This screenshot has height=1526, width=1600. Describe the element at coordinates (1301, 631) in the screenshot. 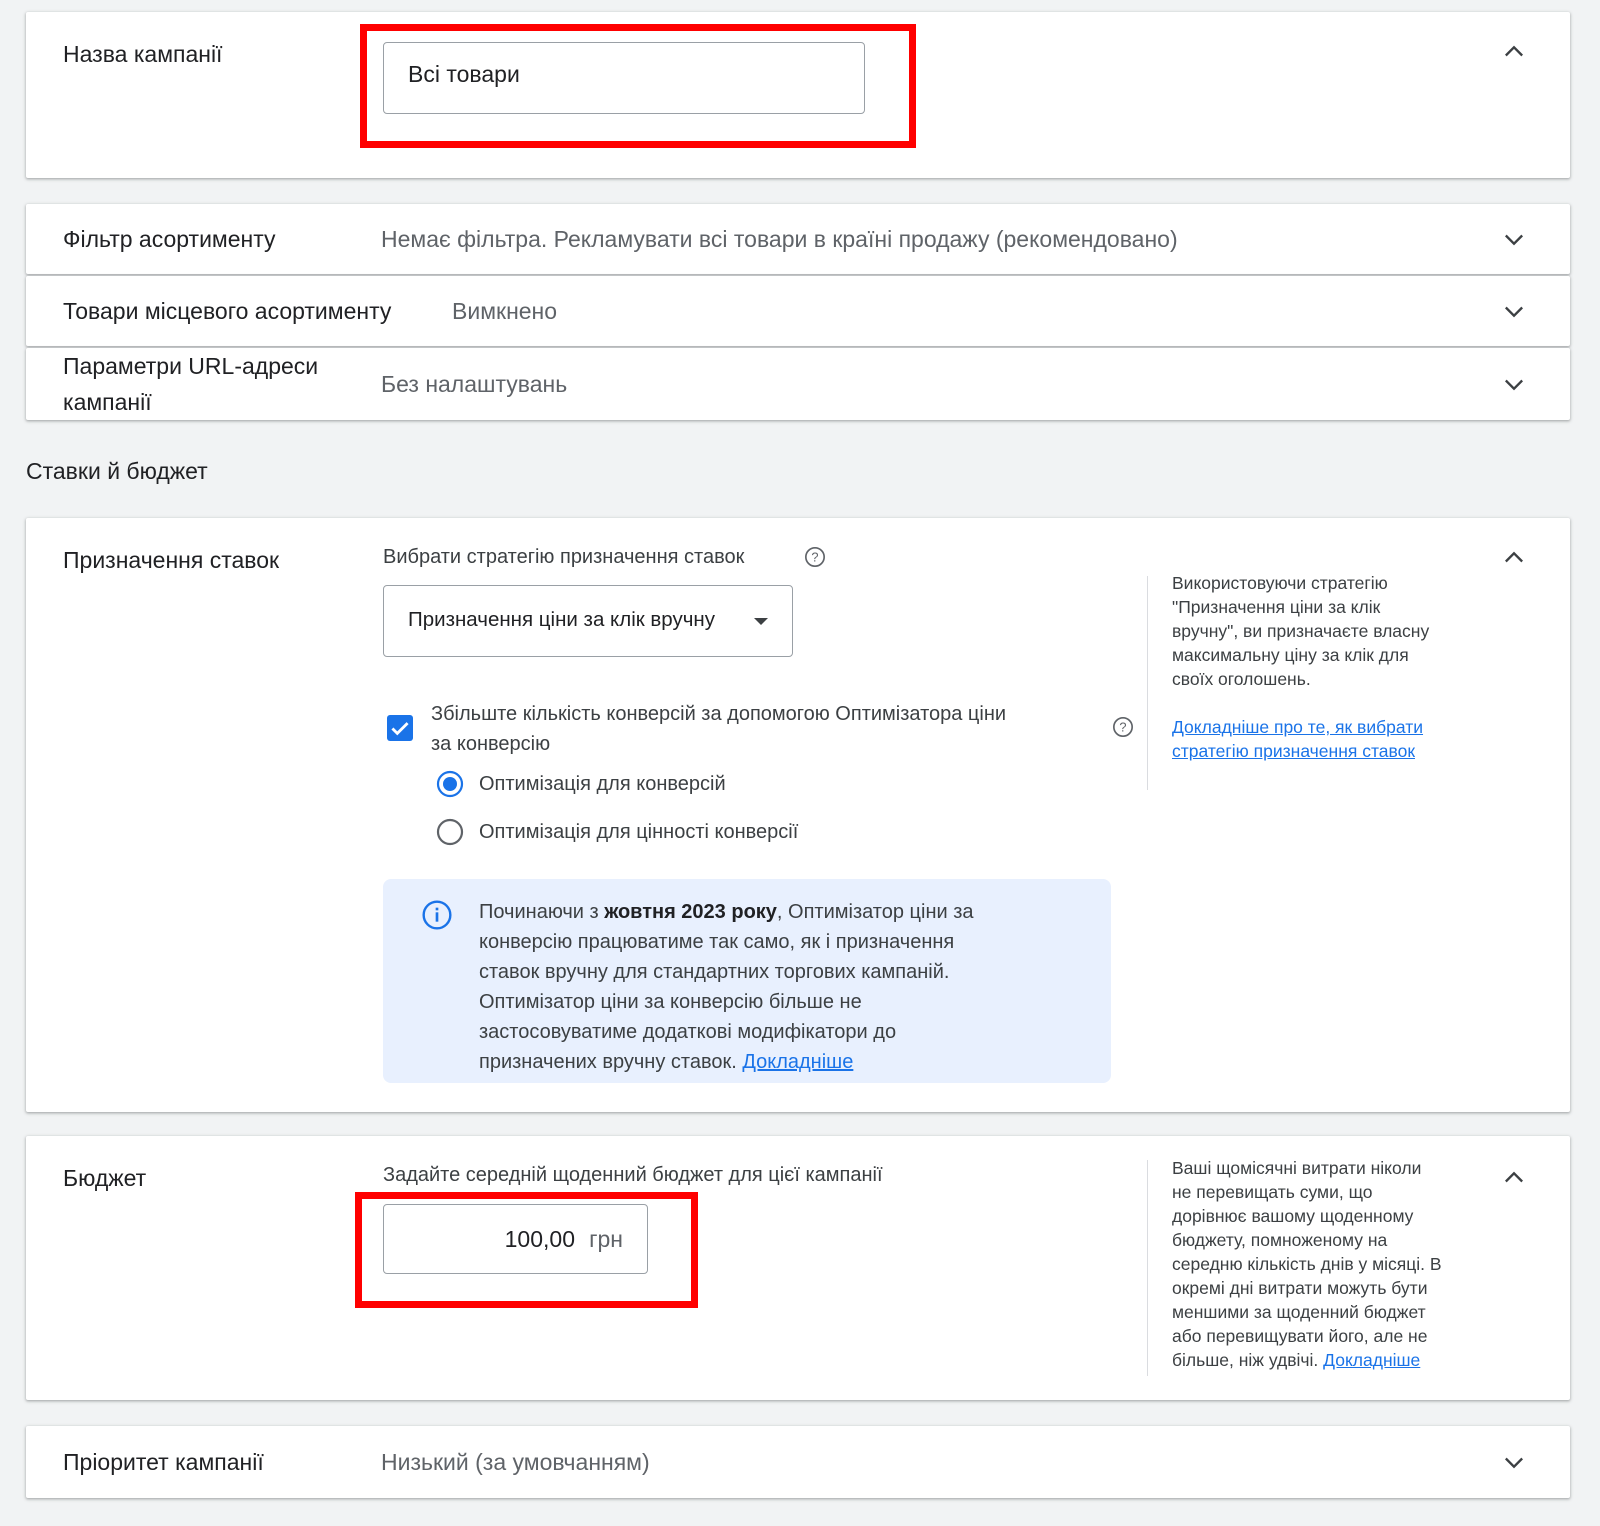

I see `bidding-side-line3: вручну", ви призначаєте власну` at that location.